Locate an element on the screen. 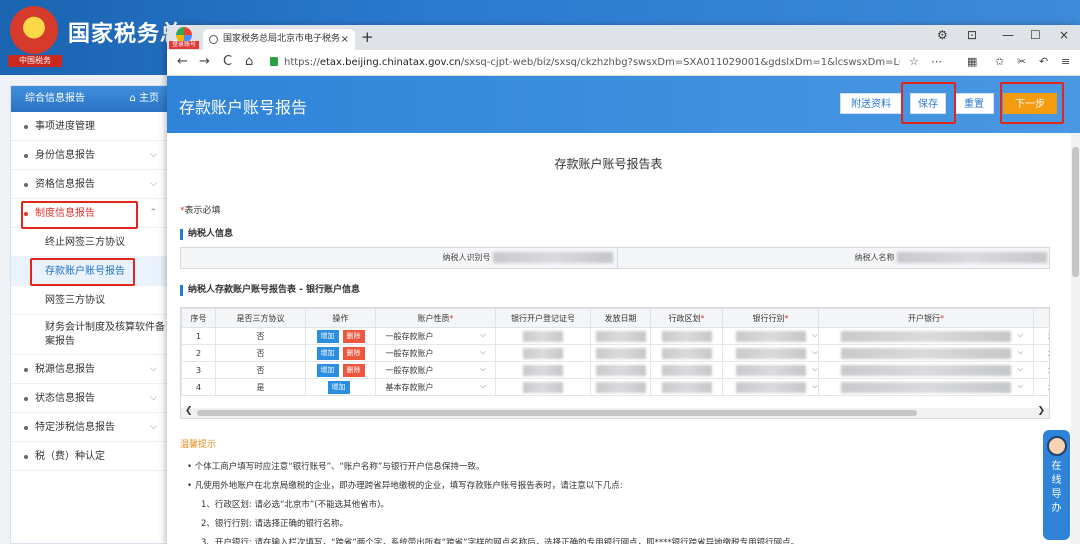 The image size is (1080, 544). home-label: 主页 is located at coordinates (149, 98).